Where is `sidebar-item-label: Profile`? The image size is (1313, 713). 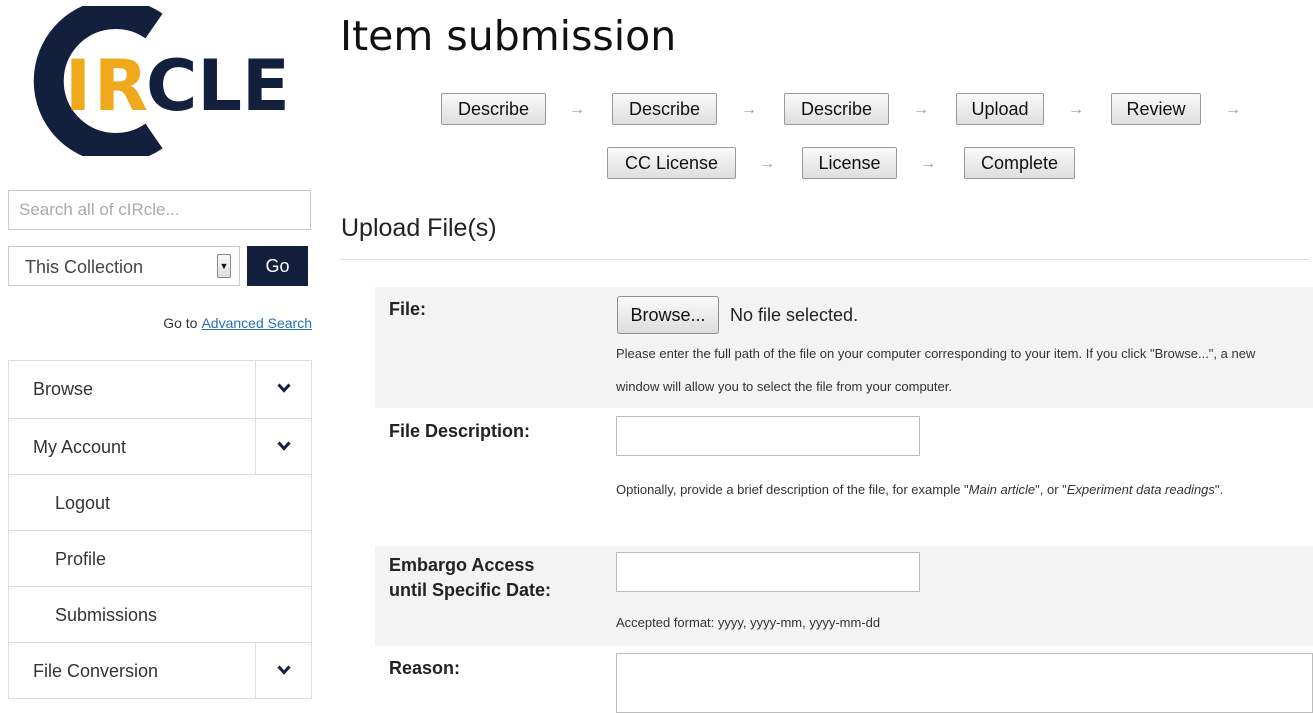
sidebar-item-label: Profile is located at coordinates (81, 559).